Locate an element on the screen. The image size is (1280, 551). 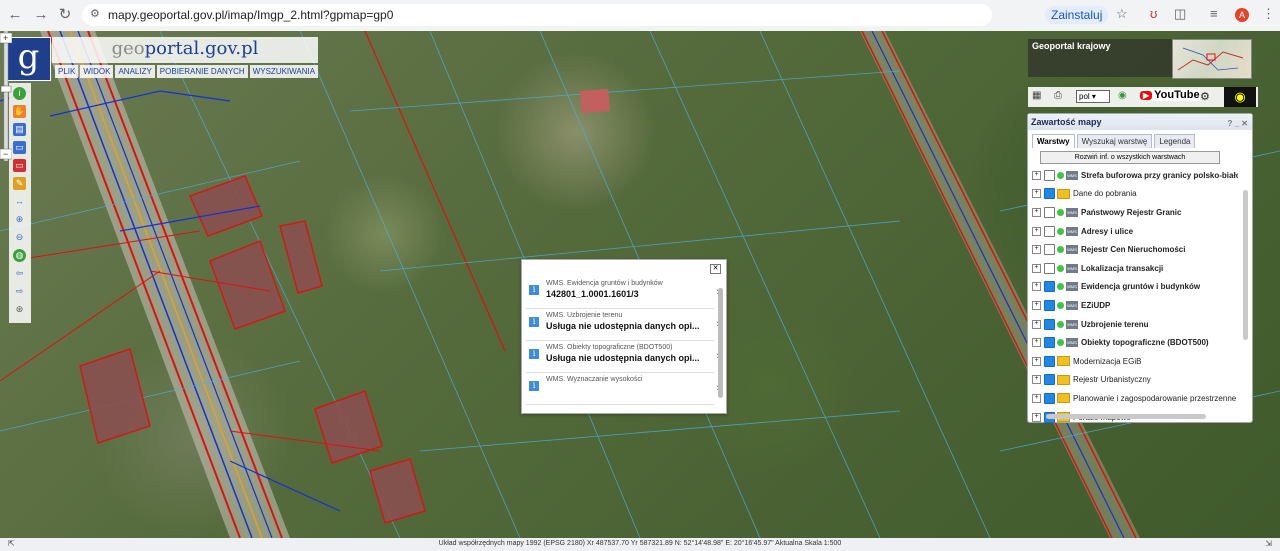
globe-icon: ◍ is located at coordinates (19, 255).